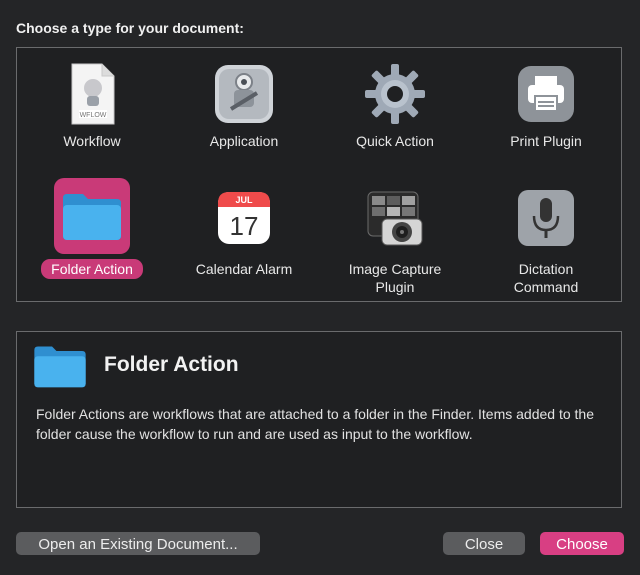 The height and width of the screenshot is (575, 640). I want to click on type-label: Workflow, so click(92, 141).